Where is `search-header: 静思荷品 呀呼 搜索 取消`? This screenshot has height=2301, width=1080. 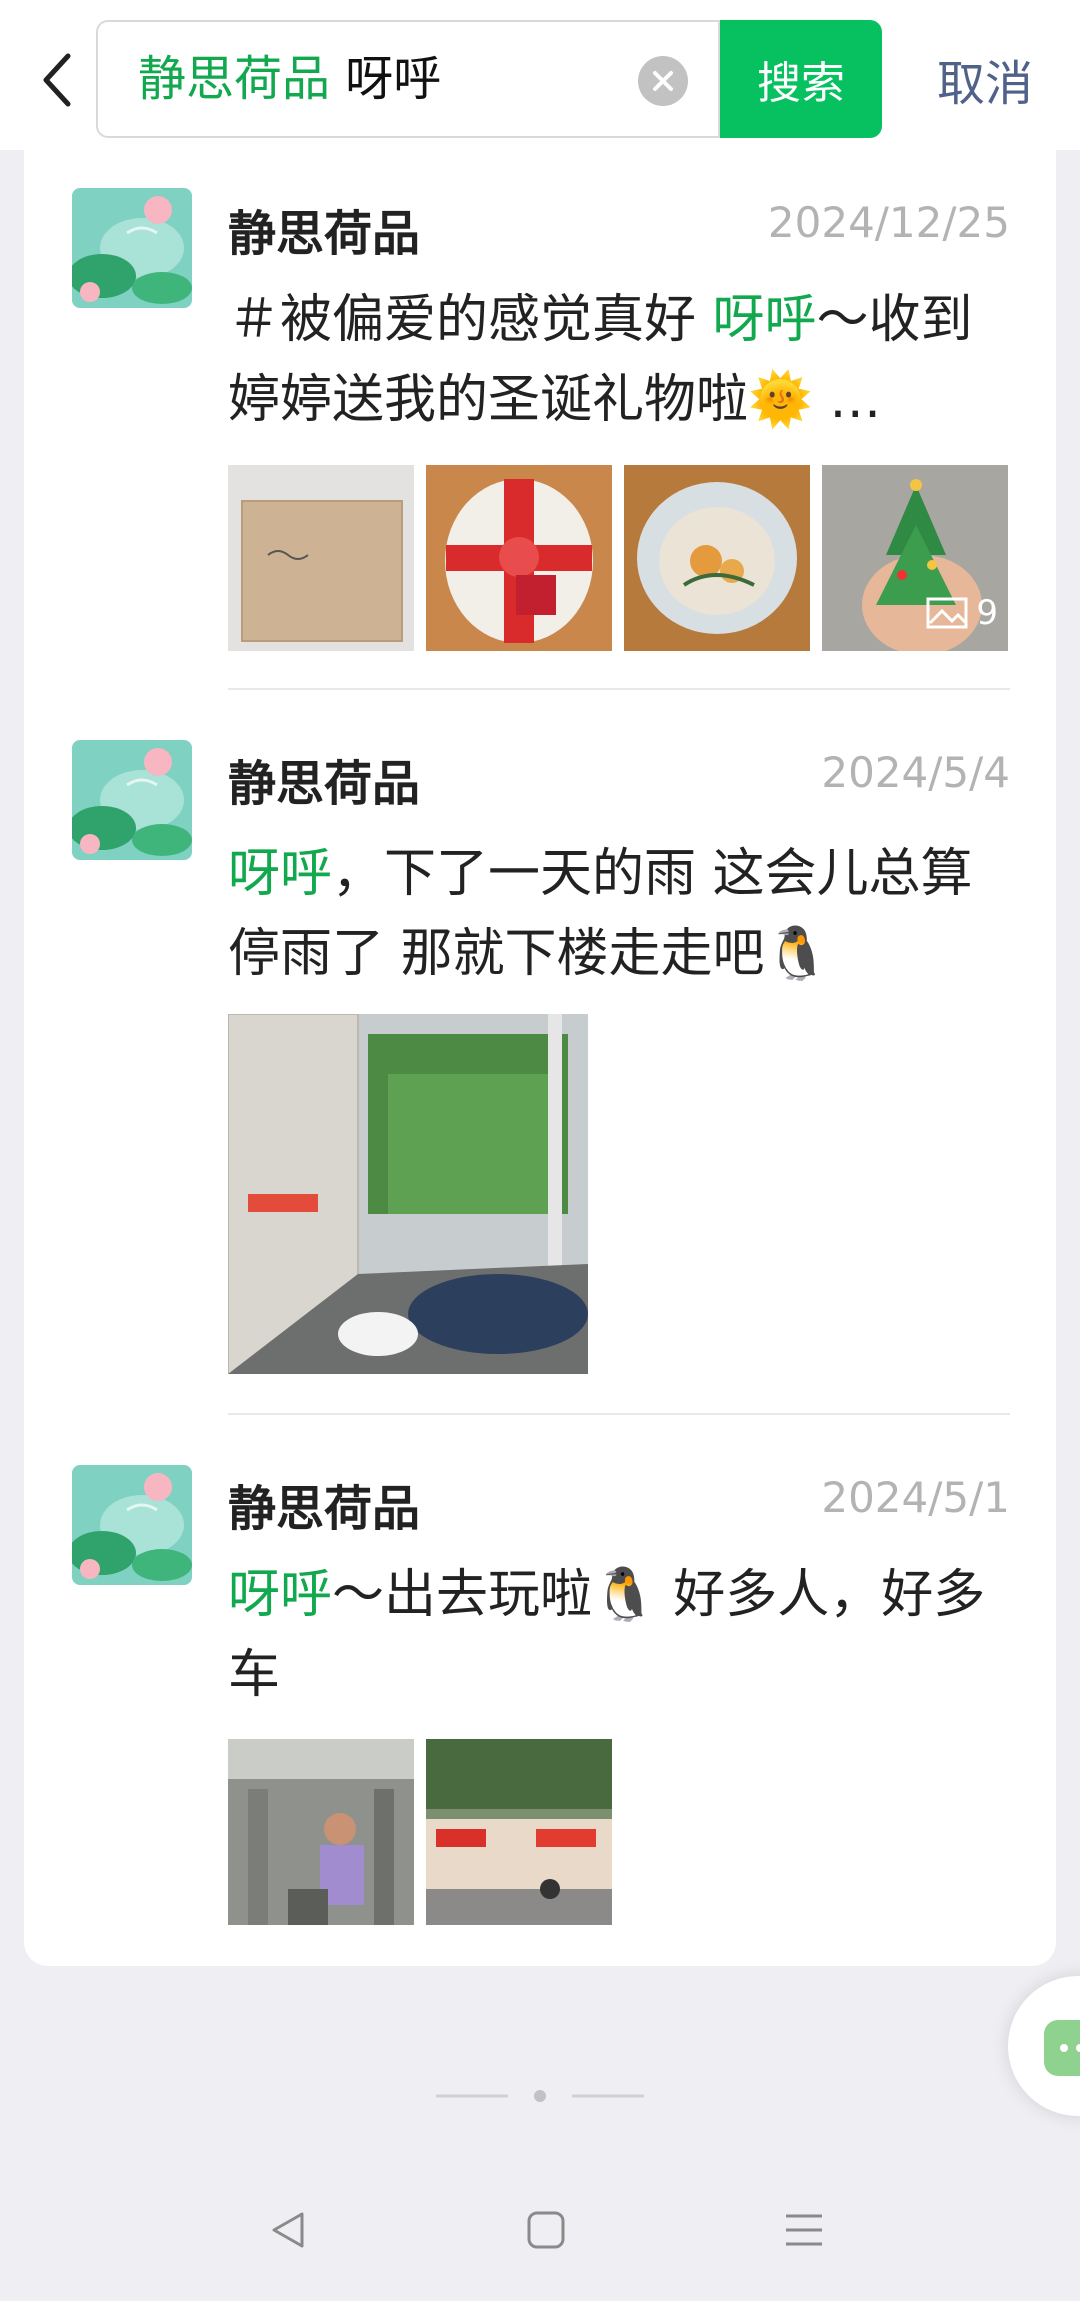
search-header: 静思荷品 呀呼 搜索 取消 is located at coordinates (540, 75).